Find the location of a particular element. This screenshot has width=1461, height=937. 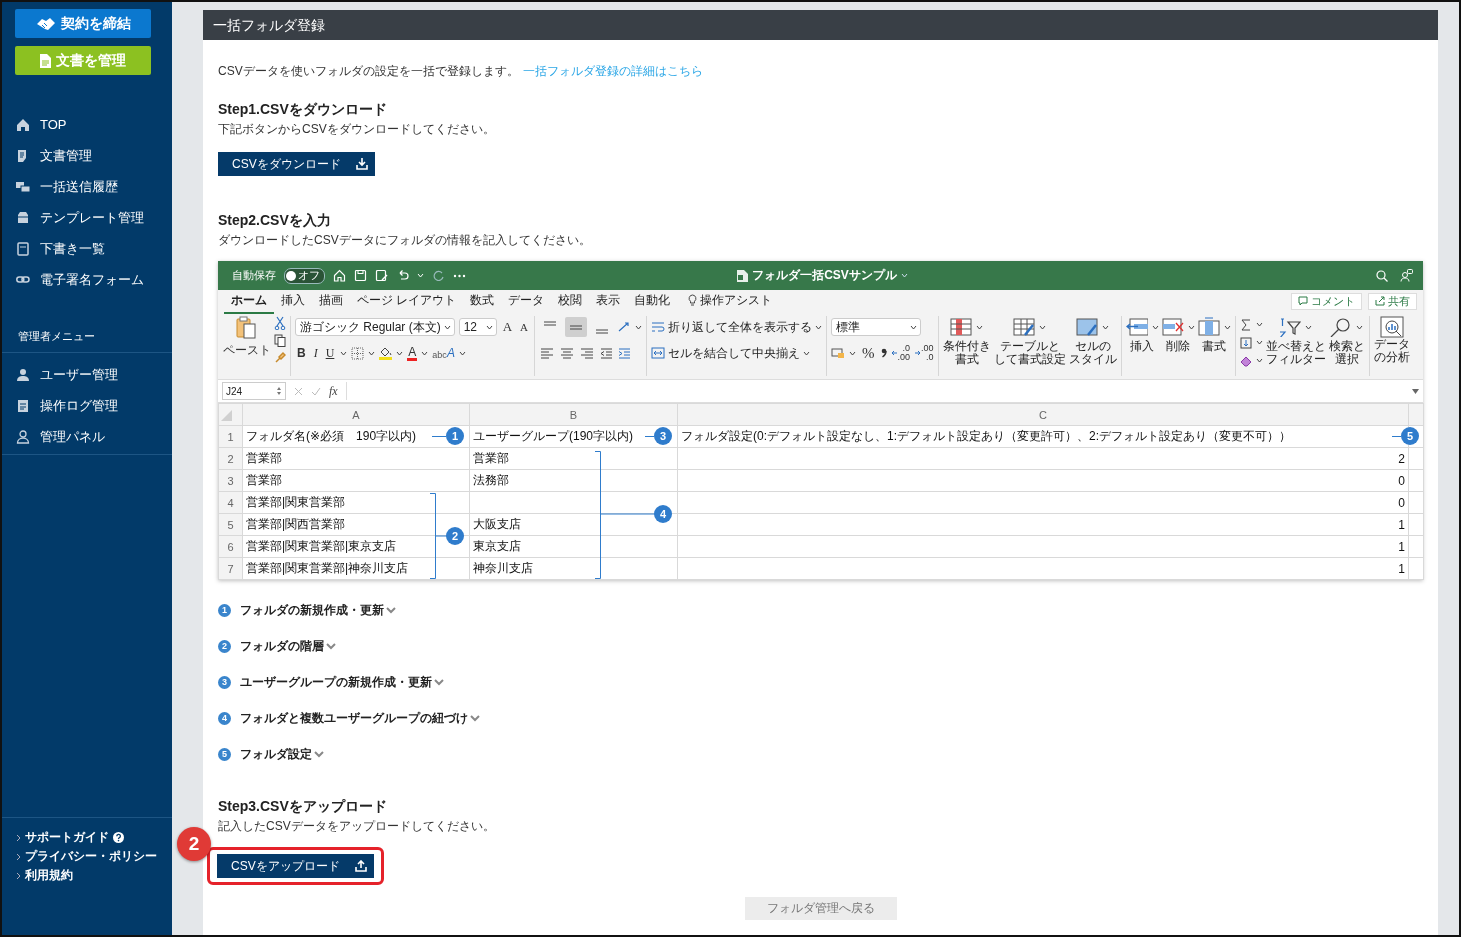

sum-icon is located at coordinates (1245, 324).